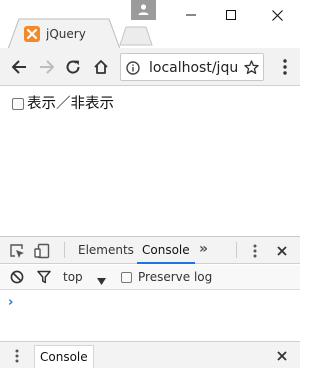 This screenshot has width=320, height=368. I want to click on forward-arrow-icon, so click(47, 67).